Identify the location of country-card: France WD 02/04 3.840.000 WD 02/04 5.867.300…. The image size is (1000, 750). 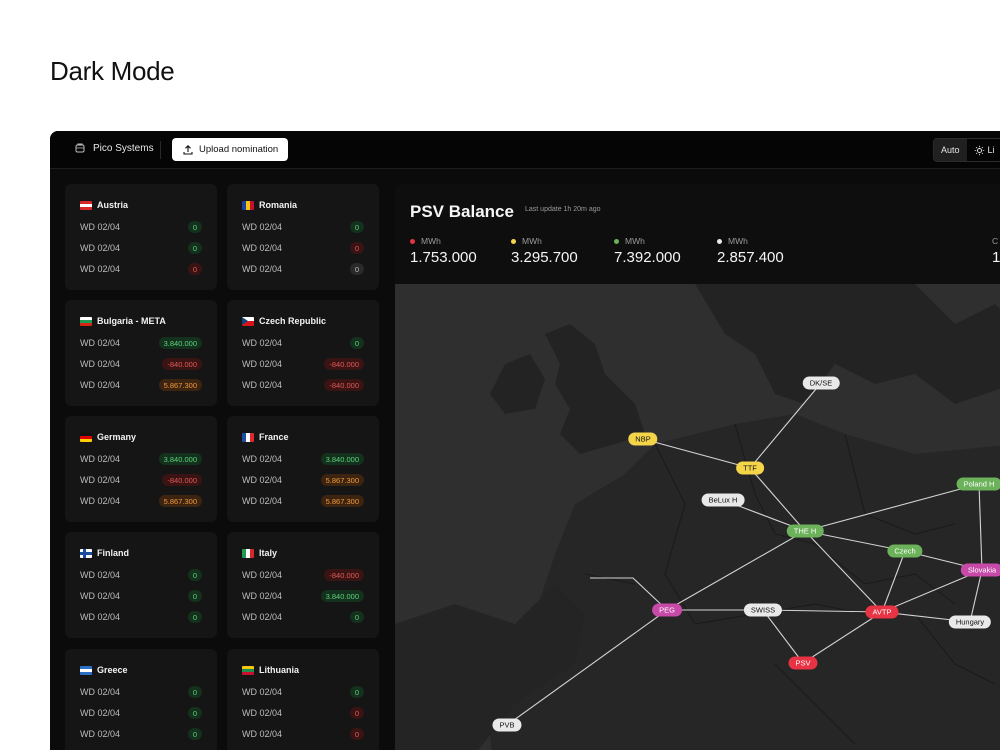
(303, 469).